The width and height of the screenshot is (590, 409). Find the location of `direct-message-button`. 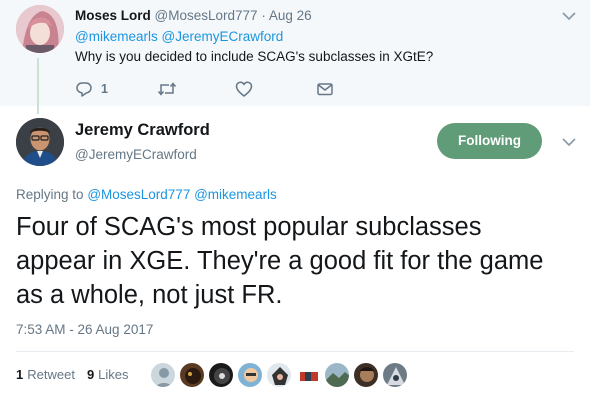

direct-message-button is located at coordinates (325, 89).